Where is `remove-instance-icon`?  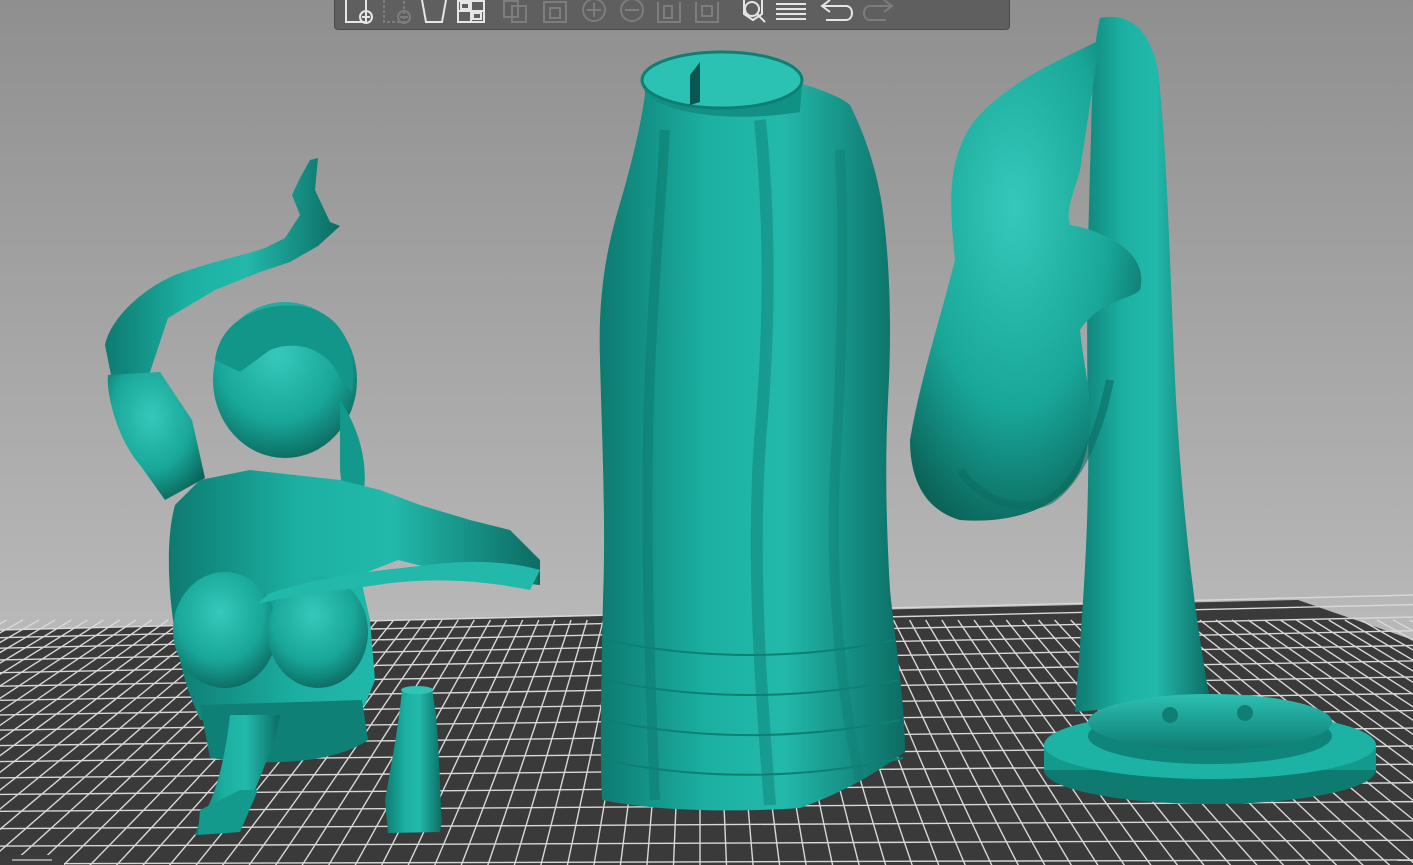 remove-instance-icon is located at coordinates (632, 15).